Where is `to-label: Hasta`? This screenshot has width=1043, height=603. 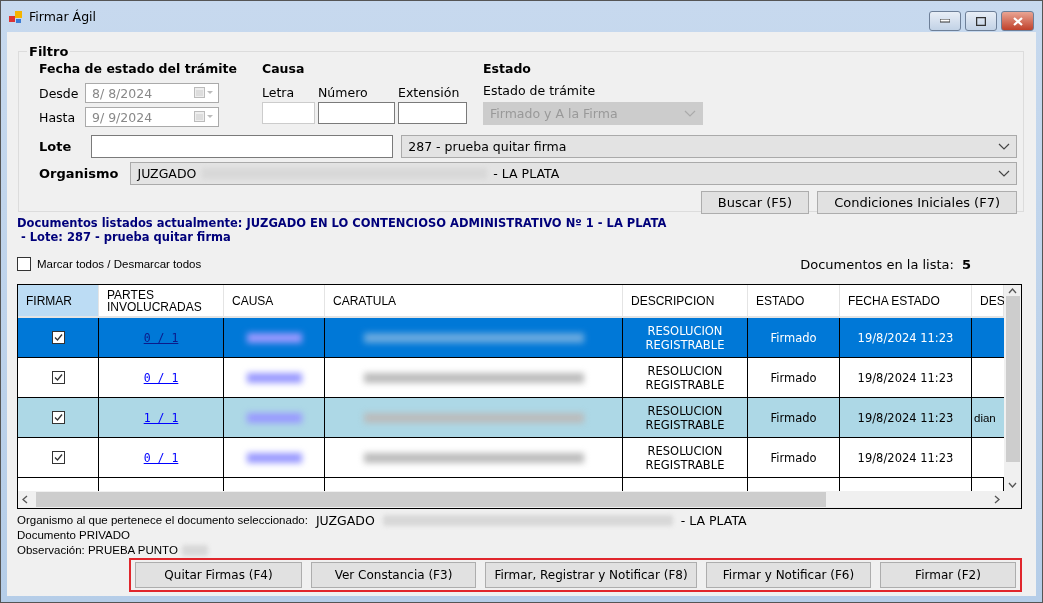 to-label: Hasta is located at coordinates (58, 117).